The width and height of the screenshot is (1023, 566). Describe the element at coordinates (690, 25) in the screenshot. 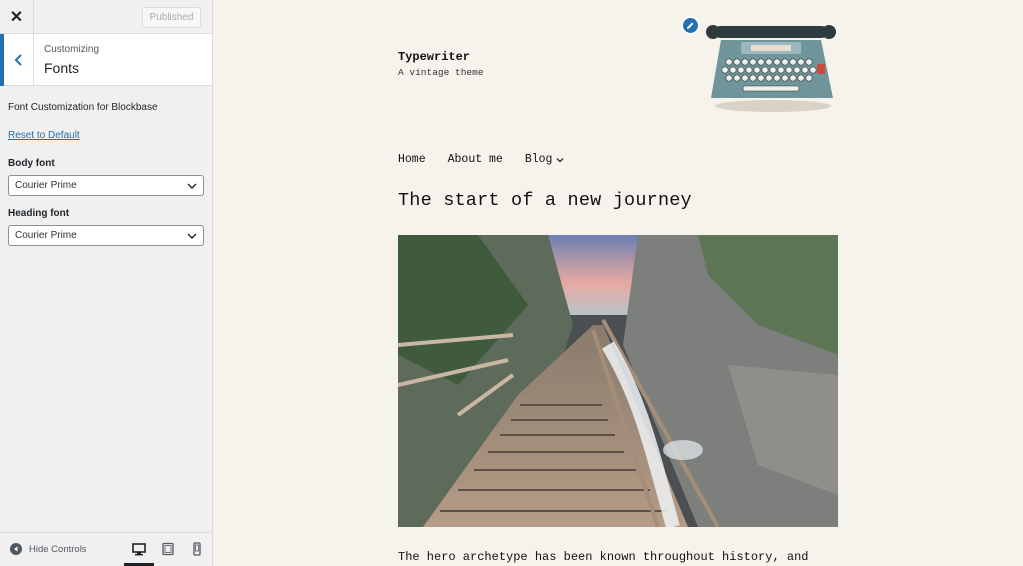

I see `pencil-icon` at that location.